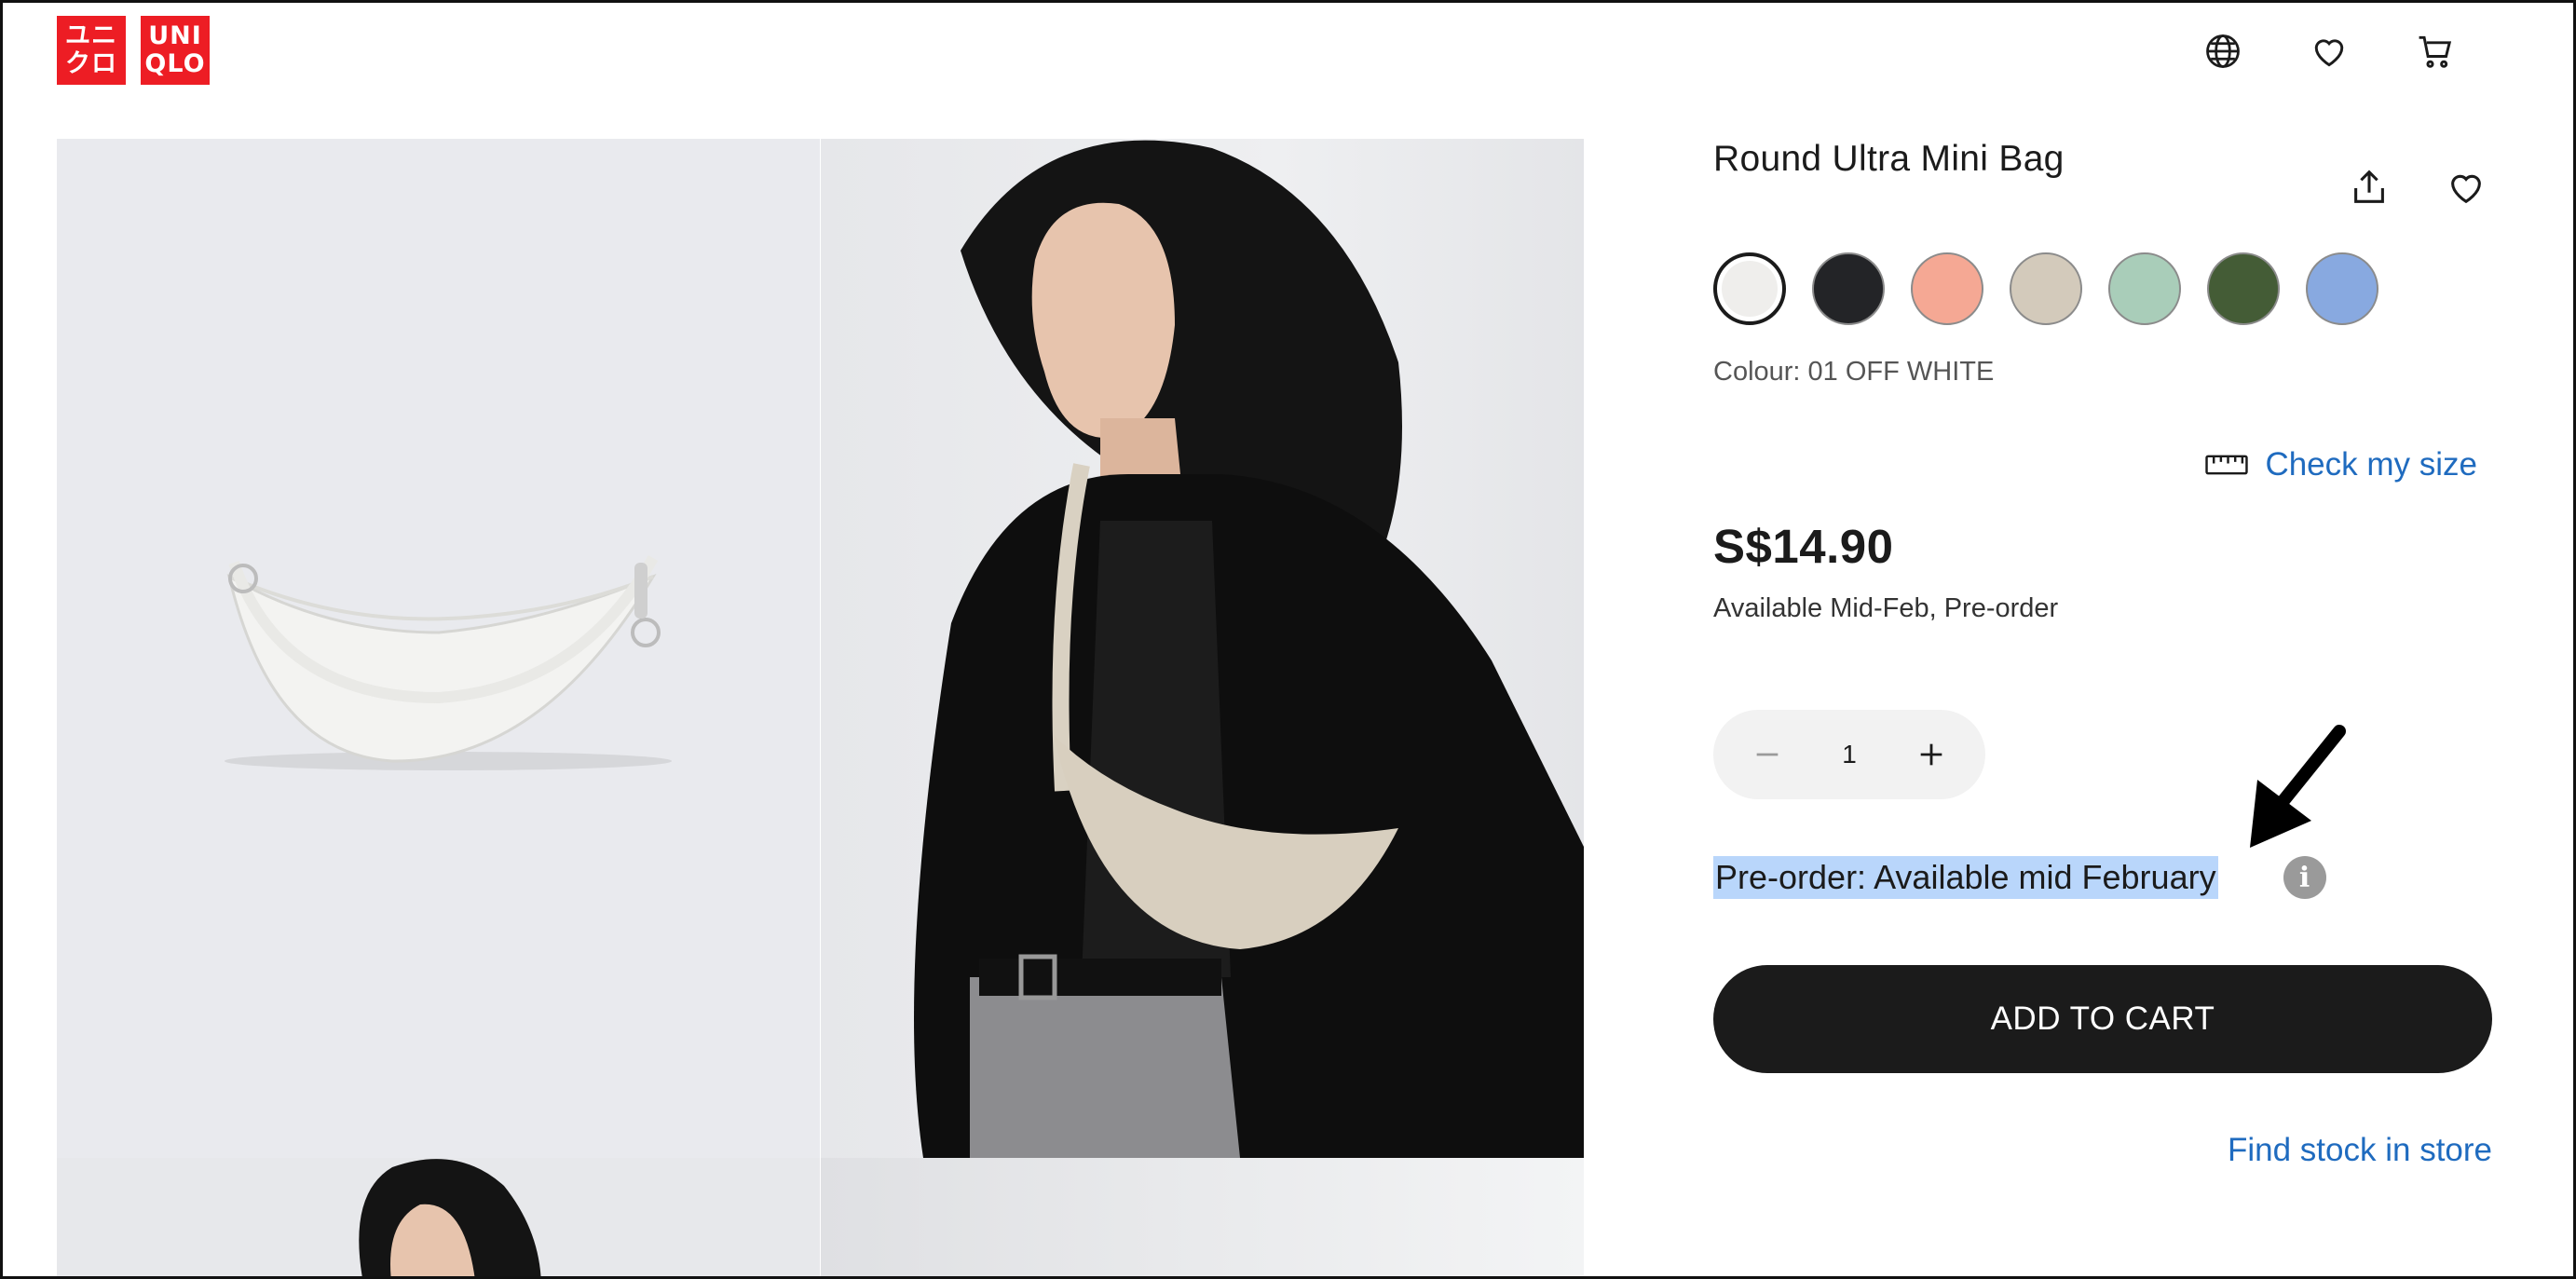  I want to click on favorite-button, so click(2466, 187).